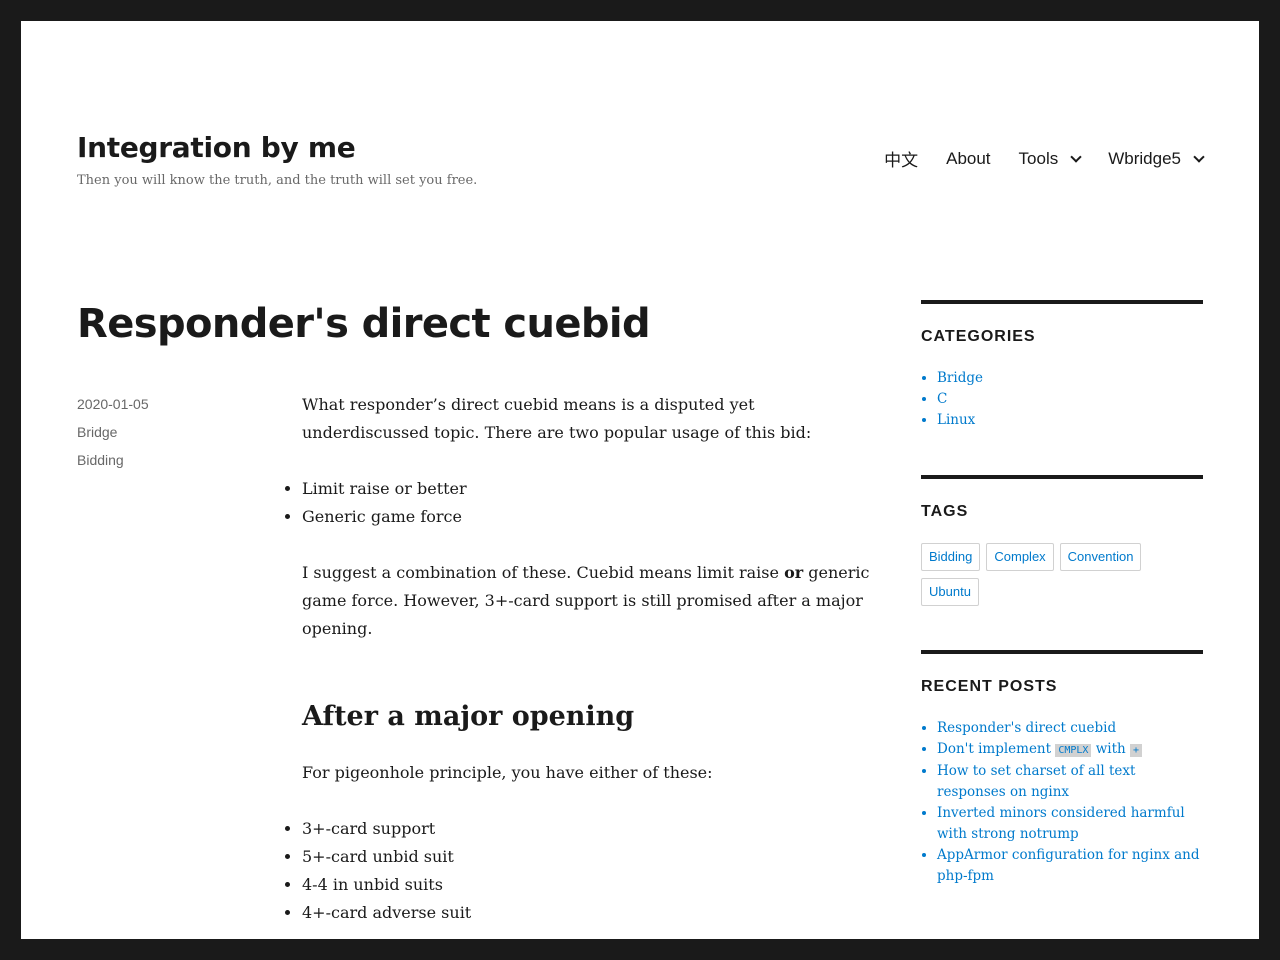  Describe the element at coordinates (1111, 749) in the screenshot. I see `recent-post-text: with` at that location.